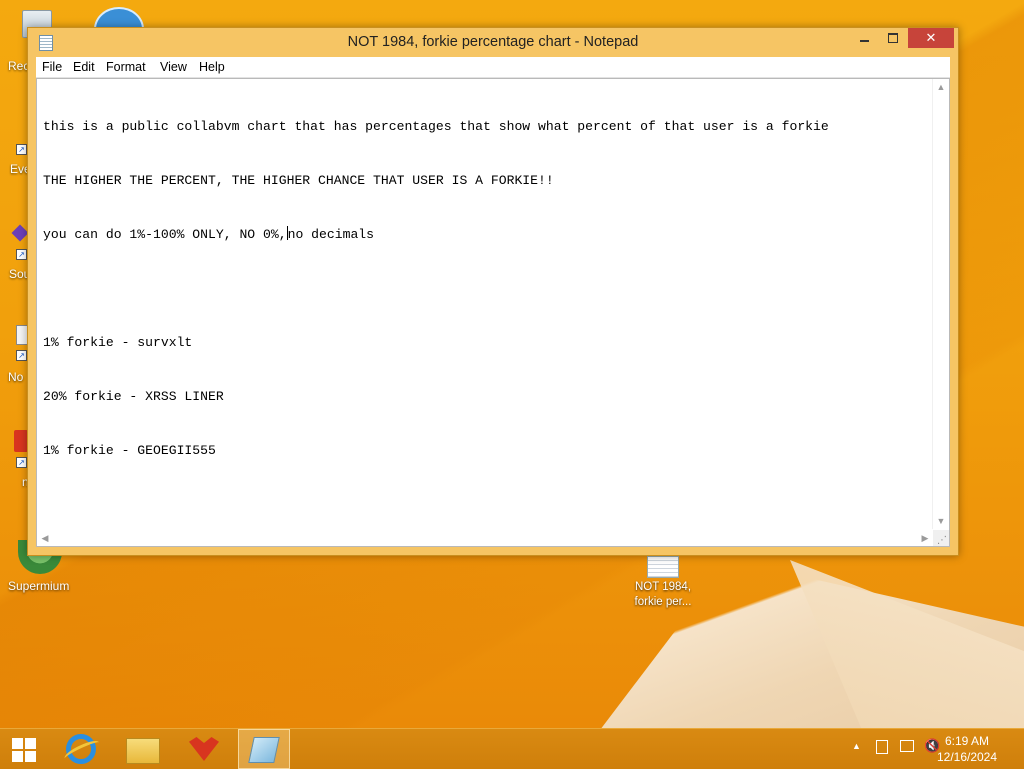 The image size is (1024, 769). I want to click on minimize-icon, so click(864, 41).